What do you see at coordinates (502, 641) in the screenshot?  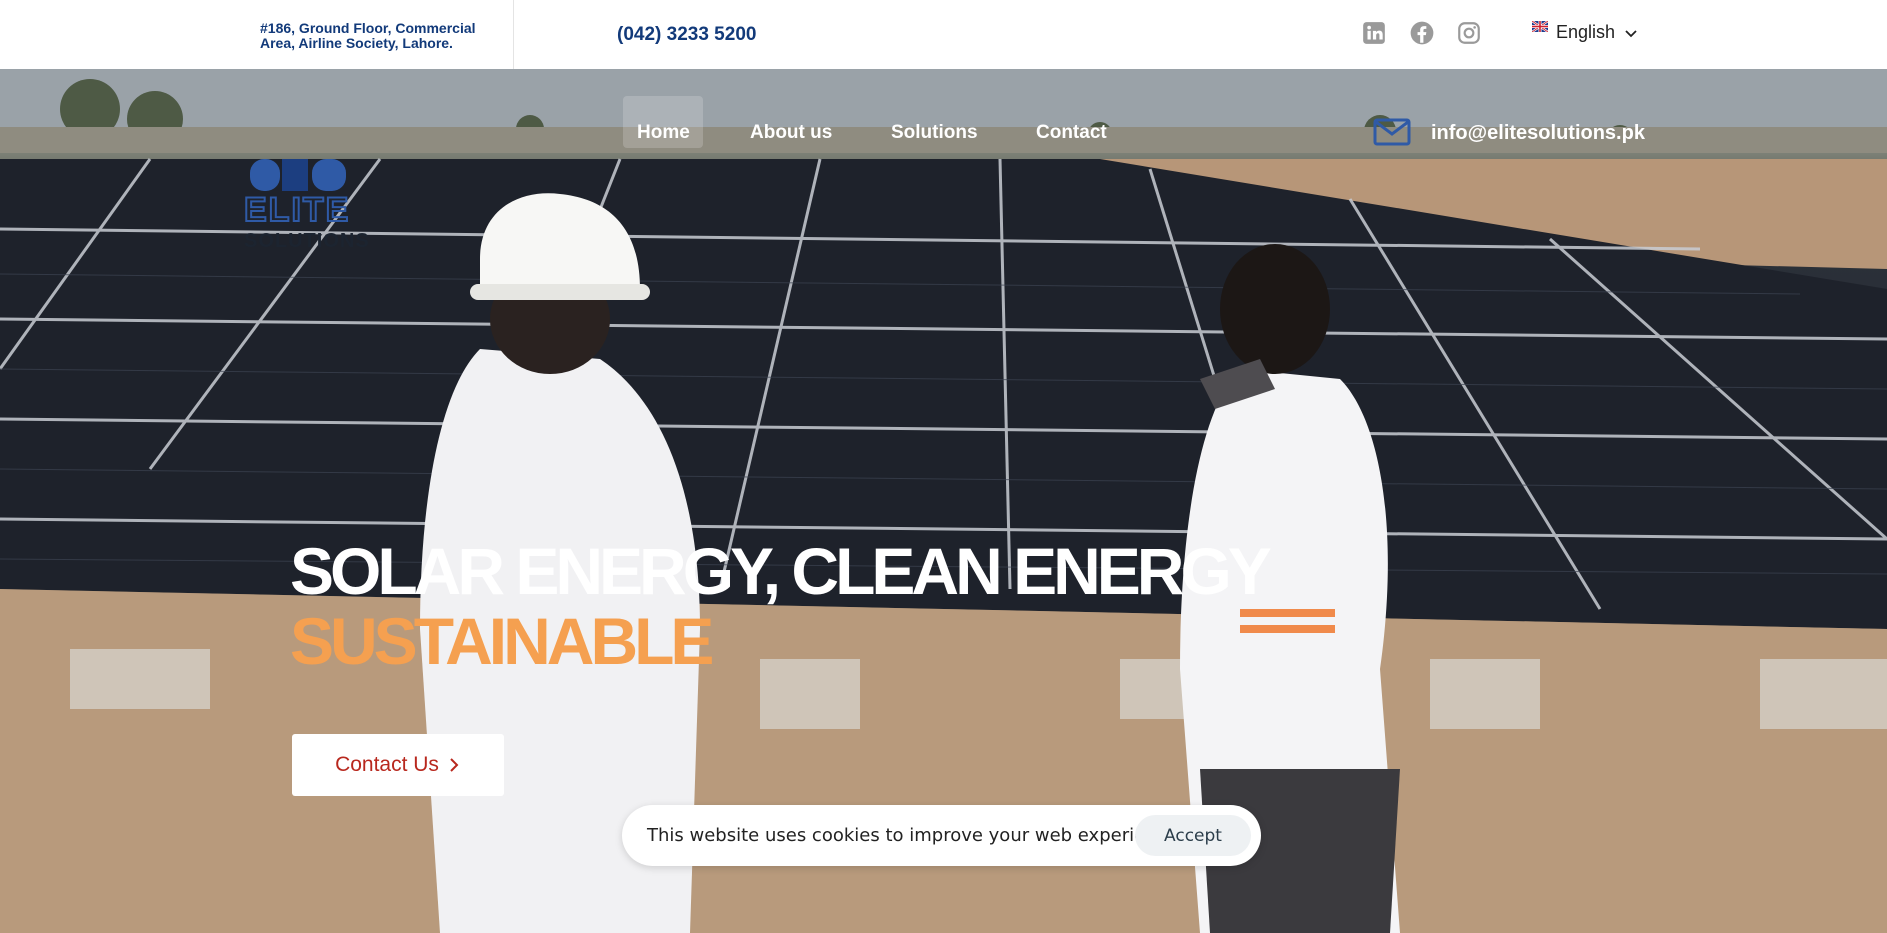 I see `hero-headline-accent: SUSTAINABLE` at bounding box center [502, 641].